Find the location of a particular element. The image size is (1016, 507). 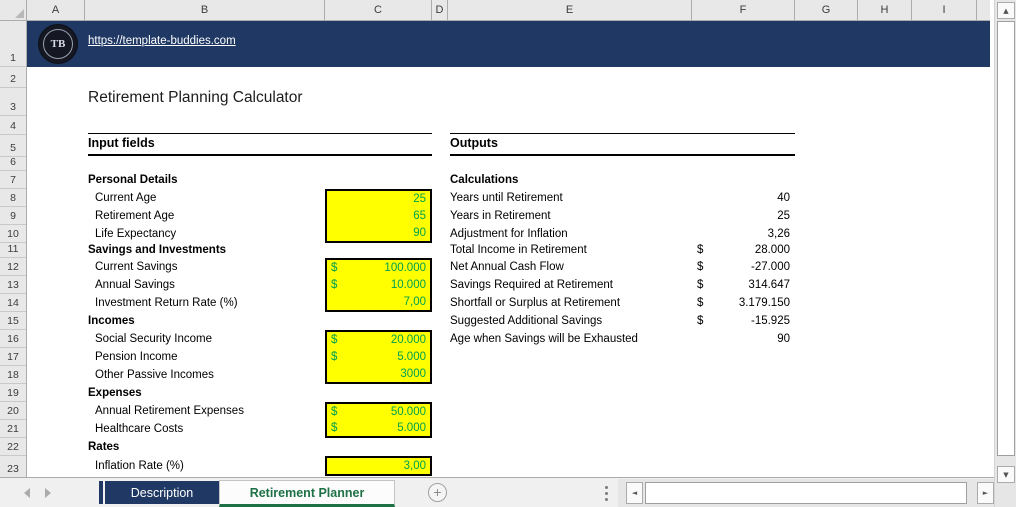

input-cell-block-rates: 3,00 is located at coordinates (378, 466).